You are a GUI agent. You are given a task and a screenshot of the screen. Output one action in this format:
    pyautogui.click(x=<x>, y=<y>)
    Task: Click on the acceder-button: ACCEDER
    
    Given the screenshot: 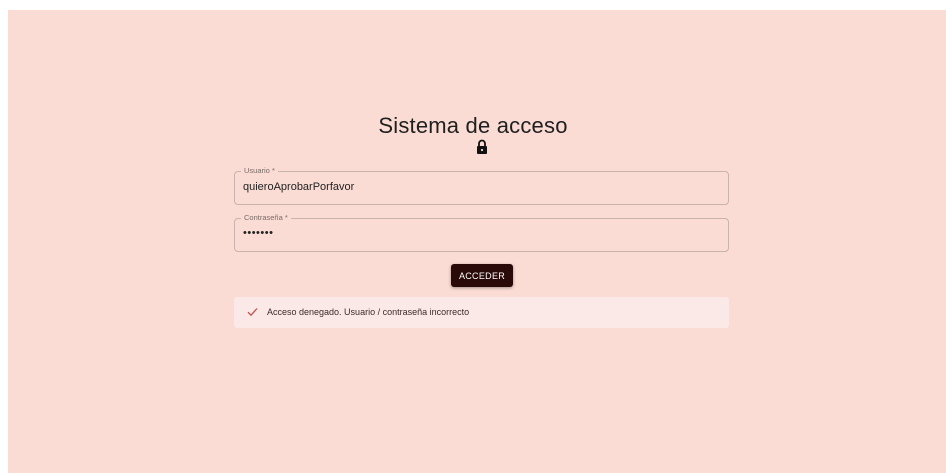 What is the action you would take?
    pyautogui.click(x=482, y=275)
    